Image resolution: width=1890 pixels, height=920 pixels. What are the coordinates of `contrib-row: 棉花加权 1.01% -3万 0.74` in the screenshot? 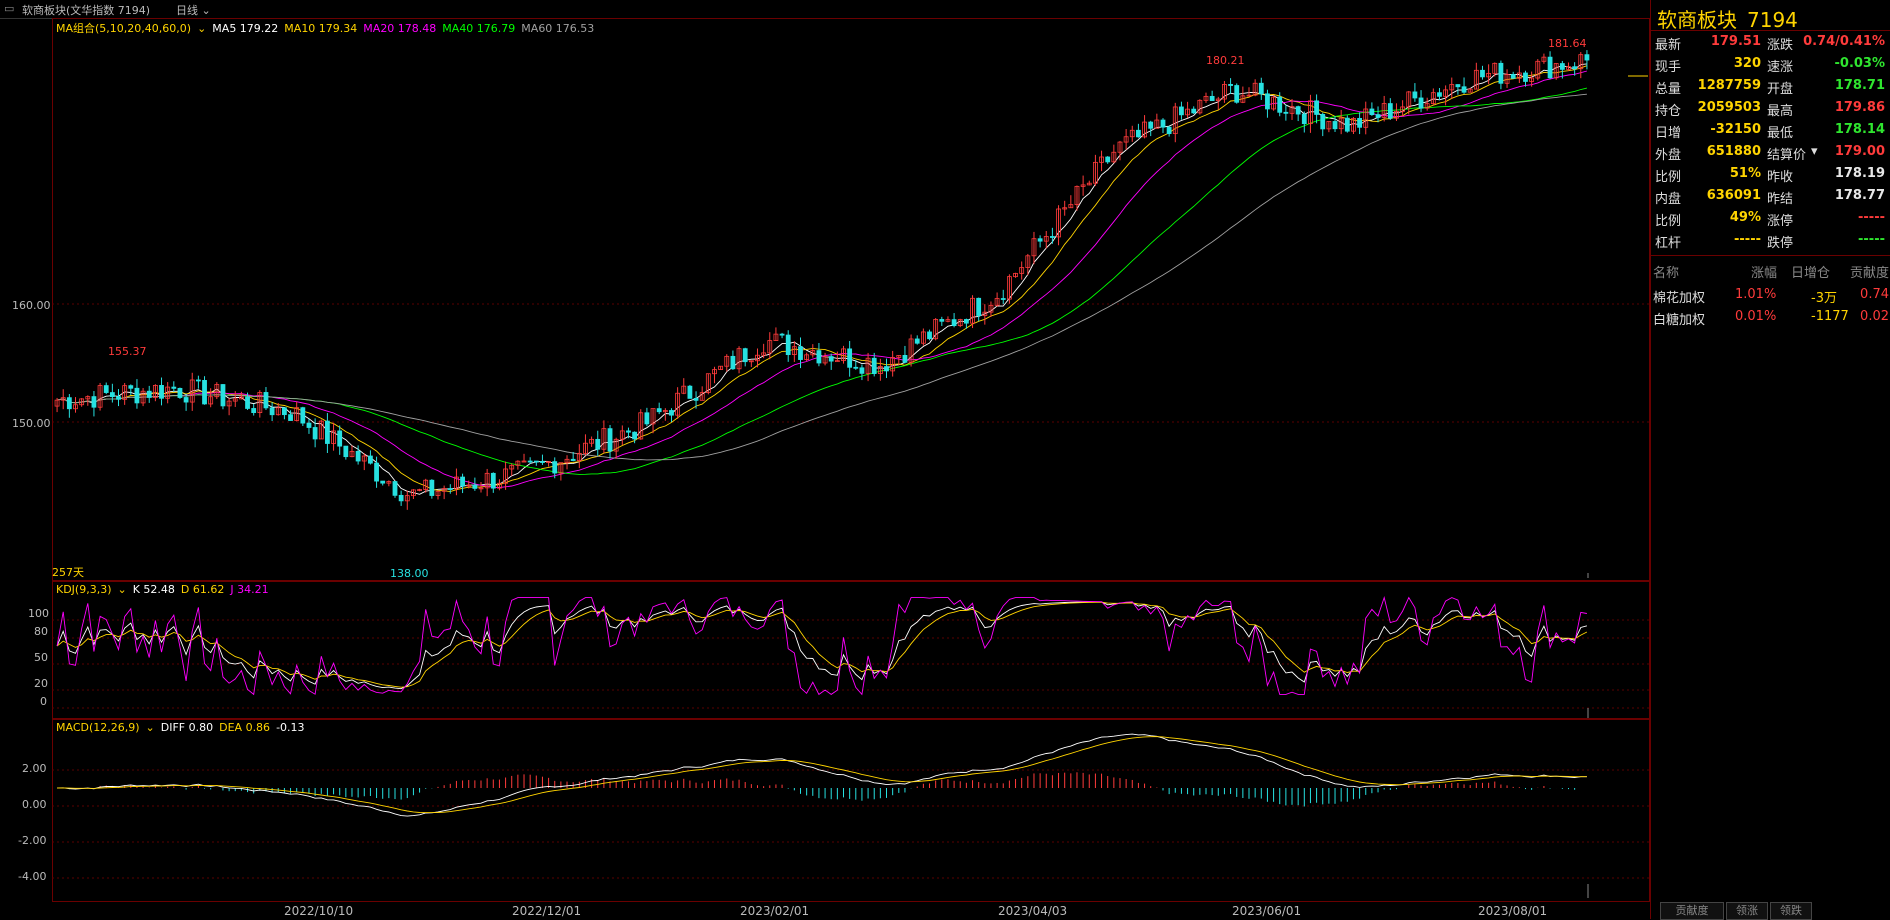 It's located at (1770, 298).